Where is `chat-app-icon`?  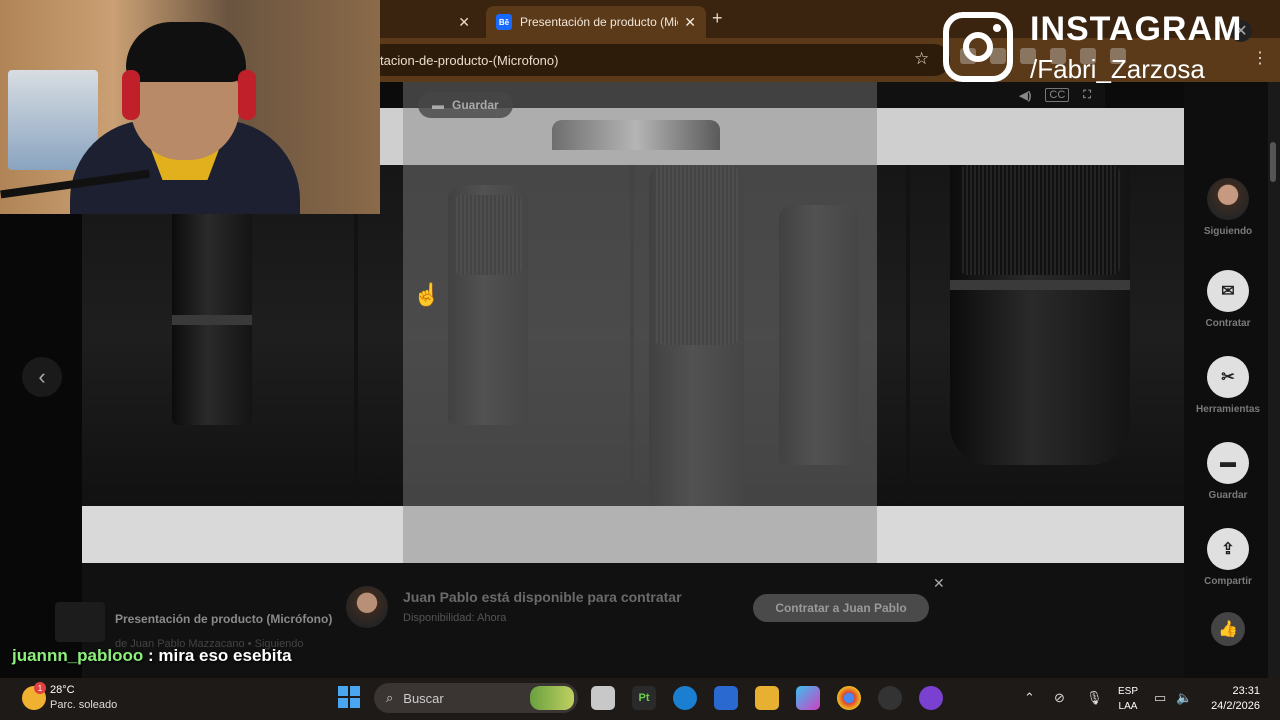
chat-app-icon is located at coordinates (931, 698).